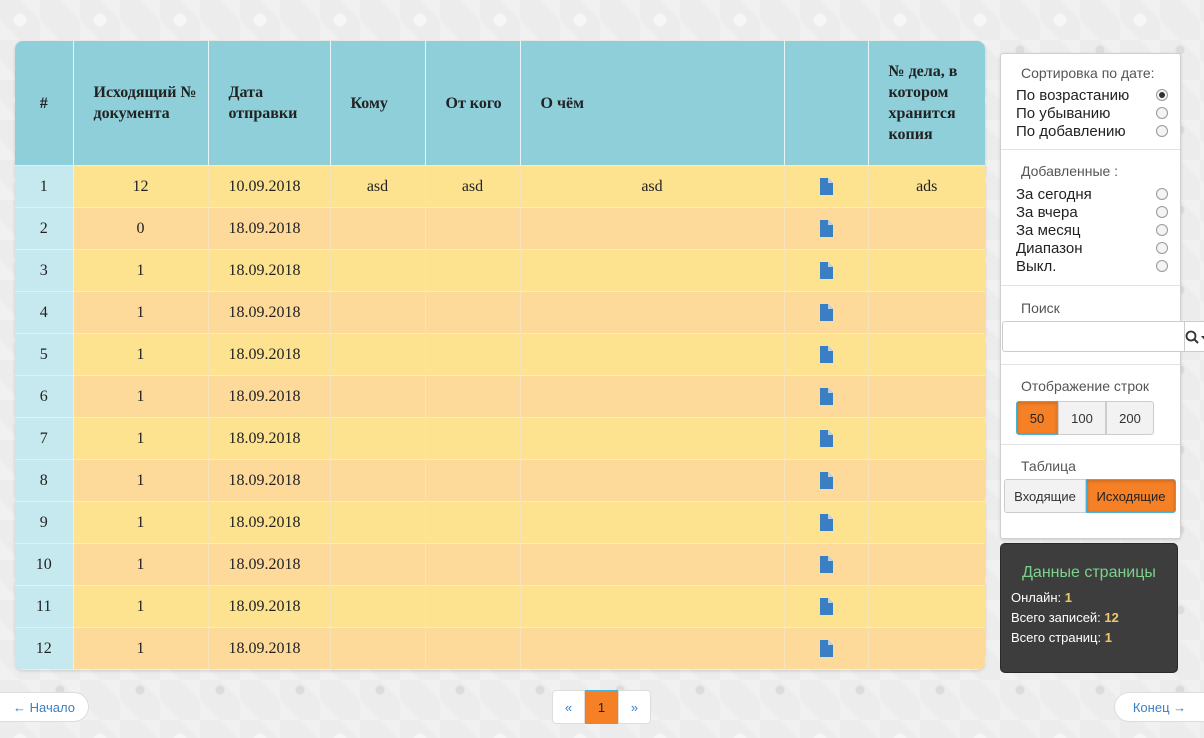 The height and width of the screenshot is (738, 1204). I want to click on page-1-button: 1, so click(601, 707).